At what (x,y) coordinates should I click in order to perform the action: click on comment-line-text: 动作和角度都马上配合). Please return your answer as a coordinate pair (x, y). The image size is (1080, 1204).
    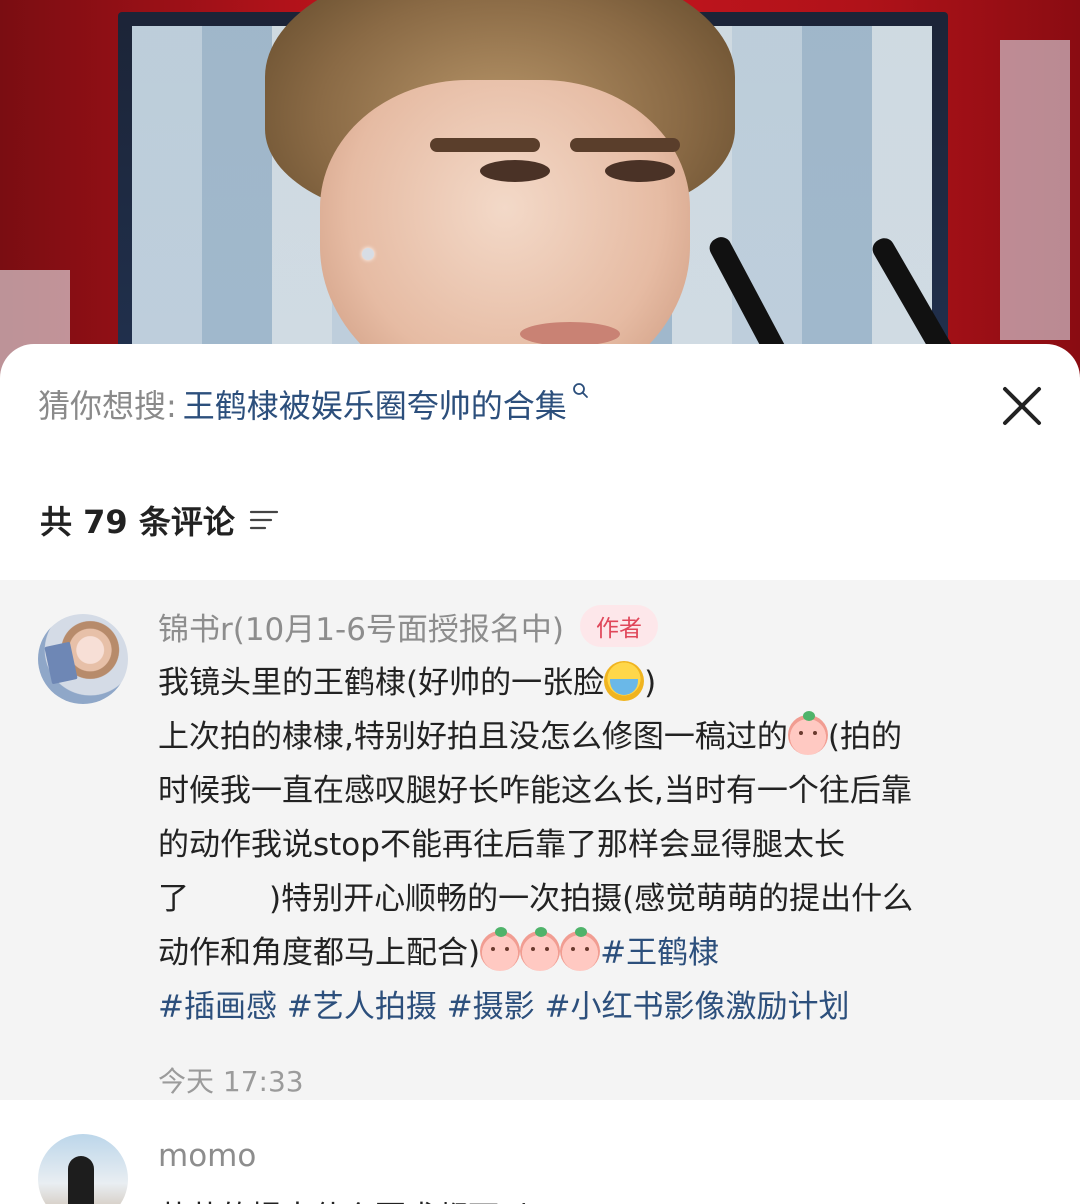
    Looking at the image, I should click on (319, 953).